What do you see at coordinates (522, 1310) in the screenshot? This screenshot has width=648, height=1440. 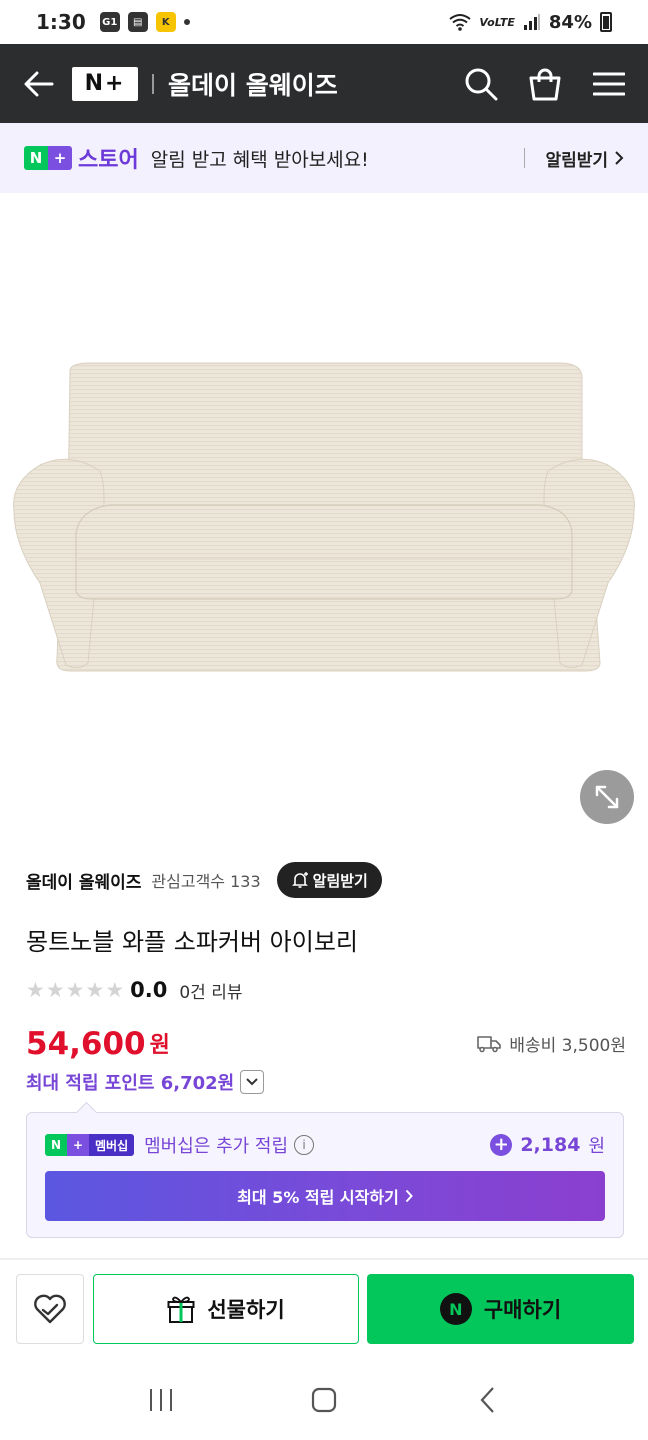 I see `buy-label: 구매하기` at bounding box center [522, 1310].